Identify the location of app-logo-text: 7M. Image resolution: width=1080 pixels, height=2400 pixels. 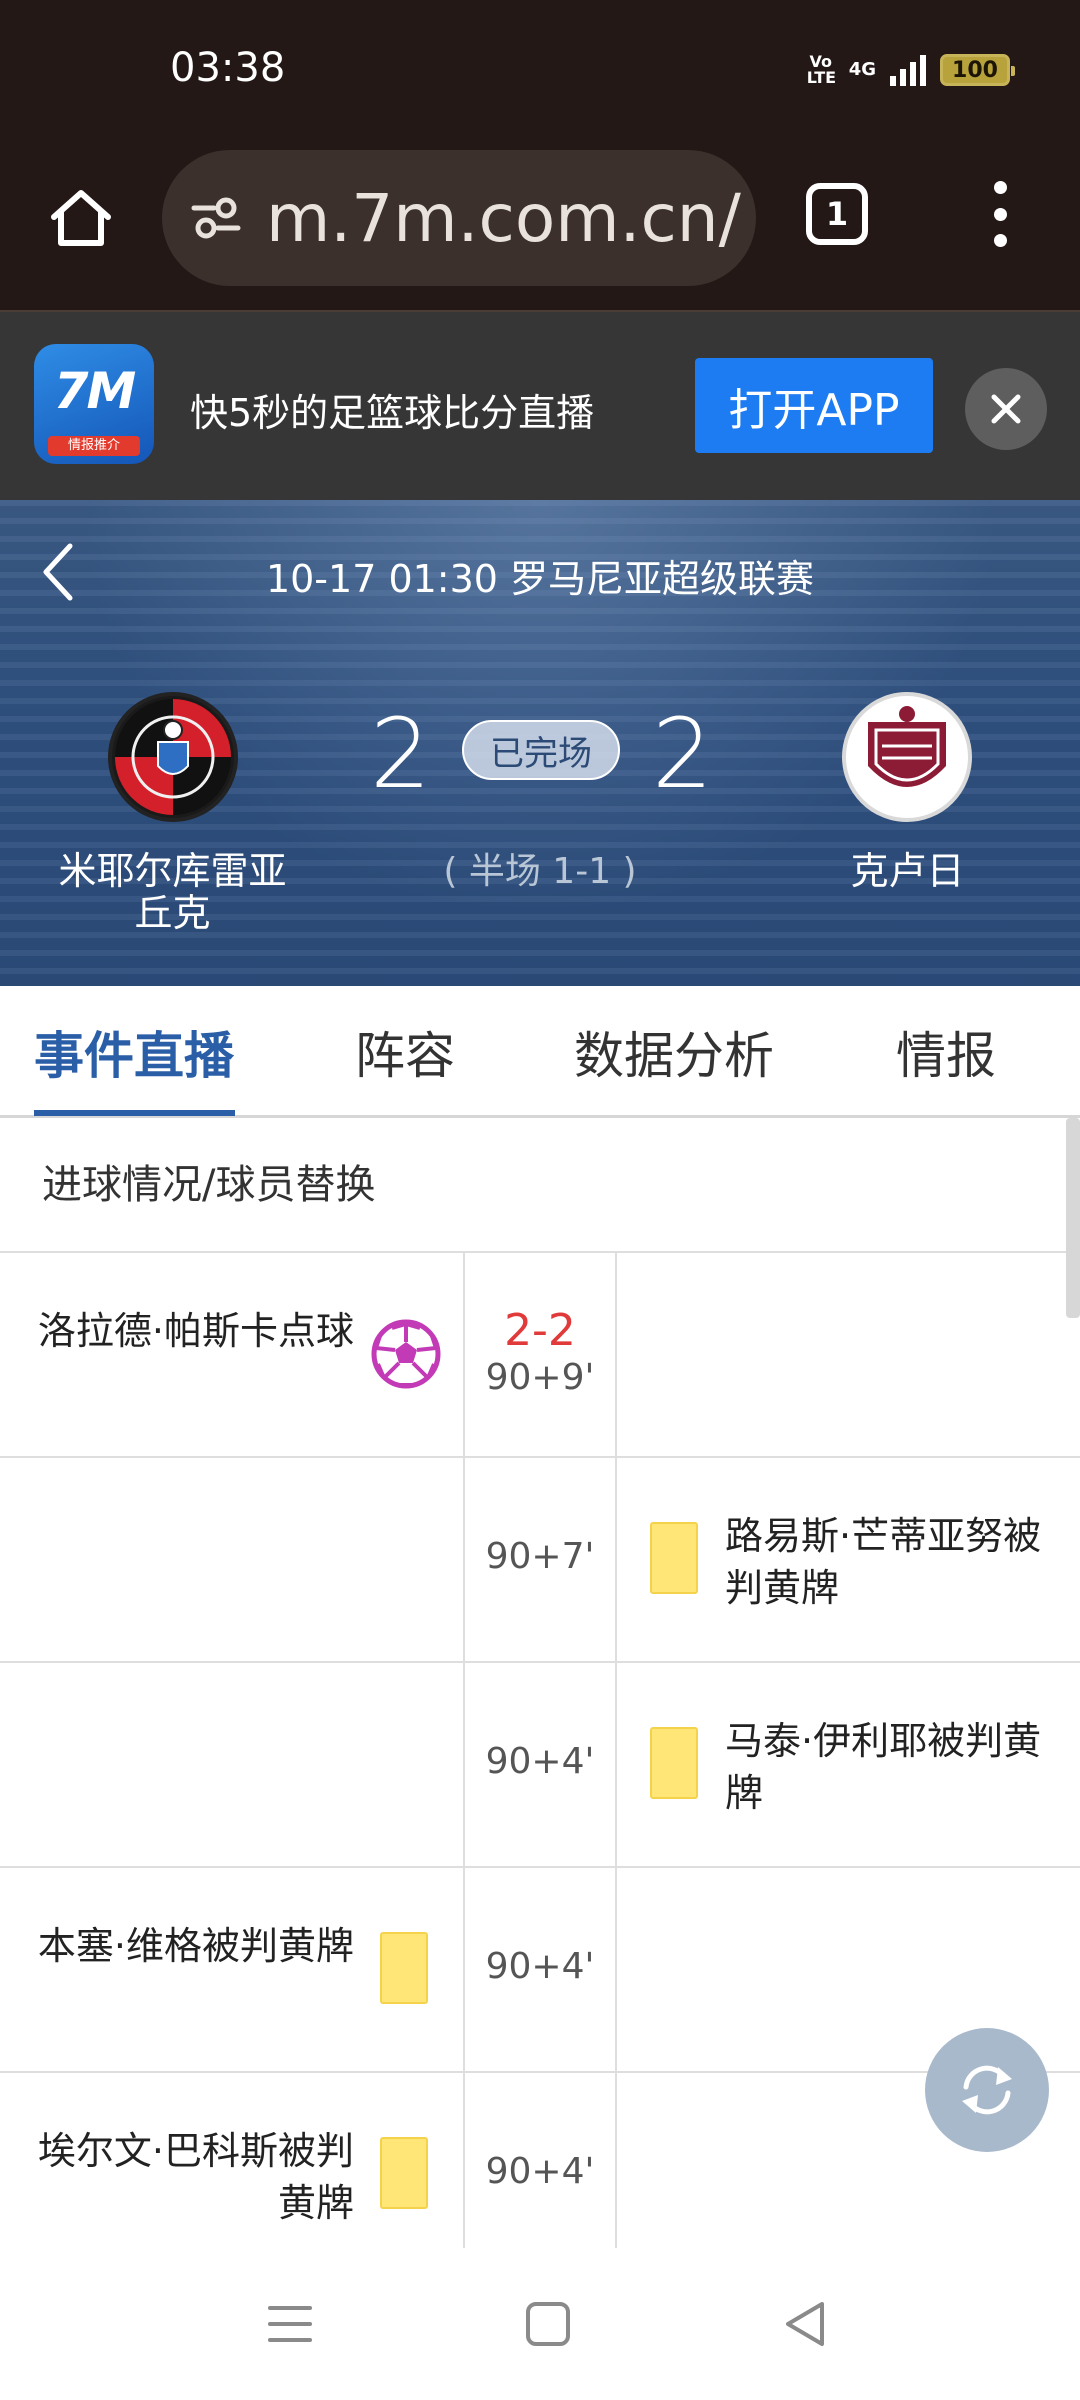
(95, 391).